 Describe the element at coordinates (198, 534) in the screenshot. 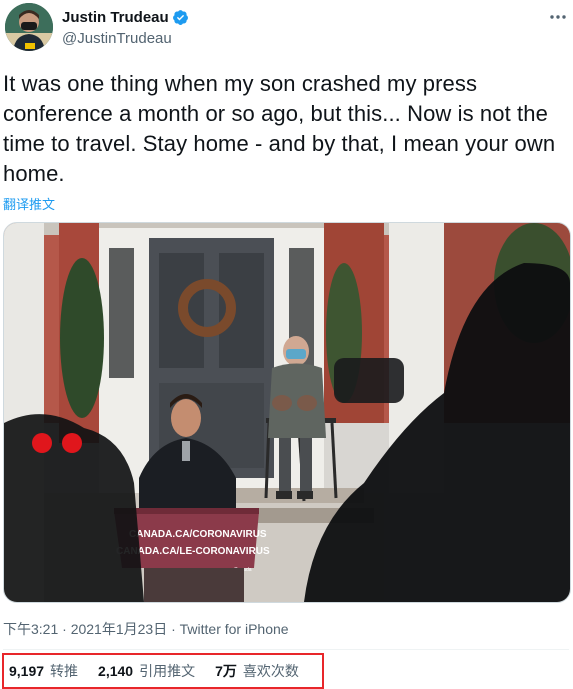

I see `podium-text-1: CANADA.CA/CORONAVIRUS` at that location.